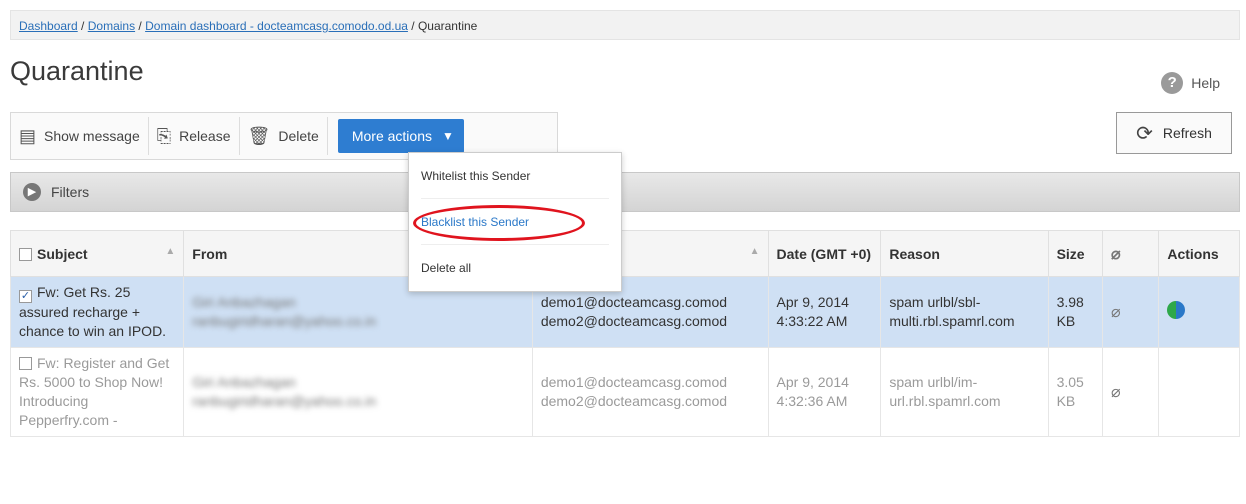 The width and height of the screenshot is (1246, 504). What do you see at coordinates (964, 253) in the screenshot?
I see `column-reason: Reason` at bounding box center [964, 253].